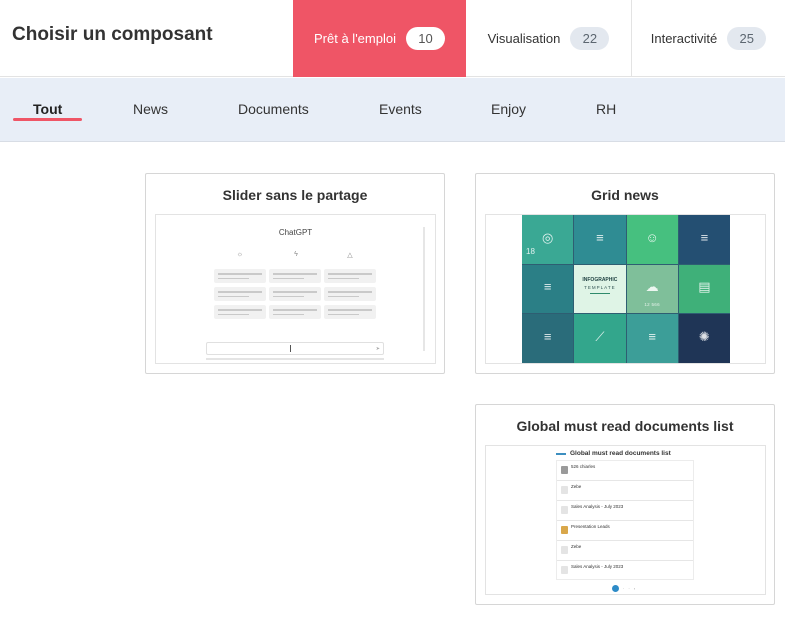 The height and width of the screenshot is (620, 785). What do you see at coordinates (295, 348) in the screenshot?
I see `preview-chat-input: ➤` at bounding box center [295, 348].